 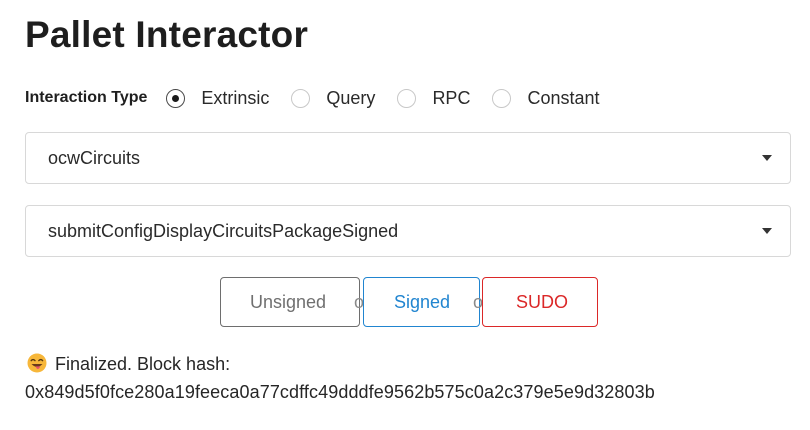 I want to click on radio-button-checked, so click(x=176, y=98).